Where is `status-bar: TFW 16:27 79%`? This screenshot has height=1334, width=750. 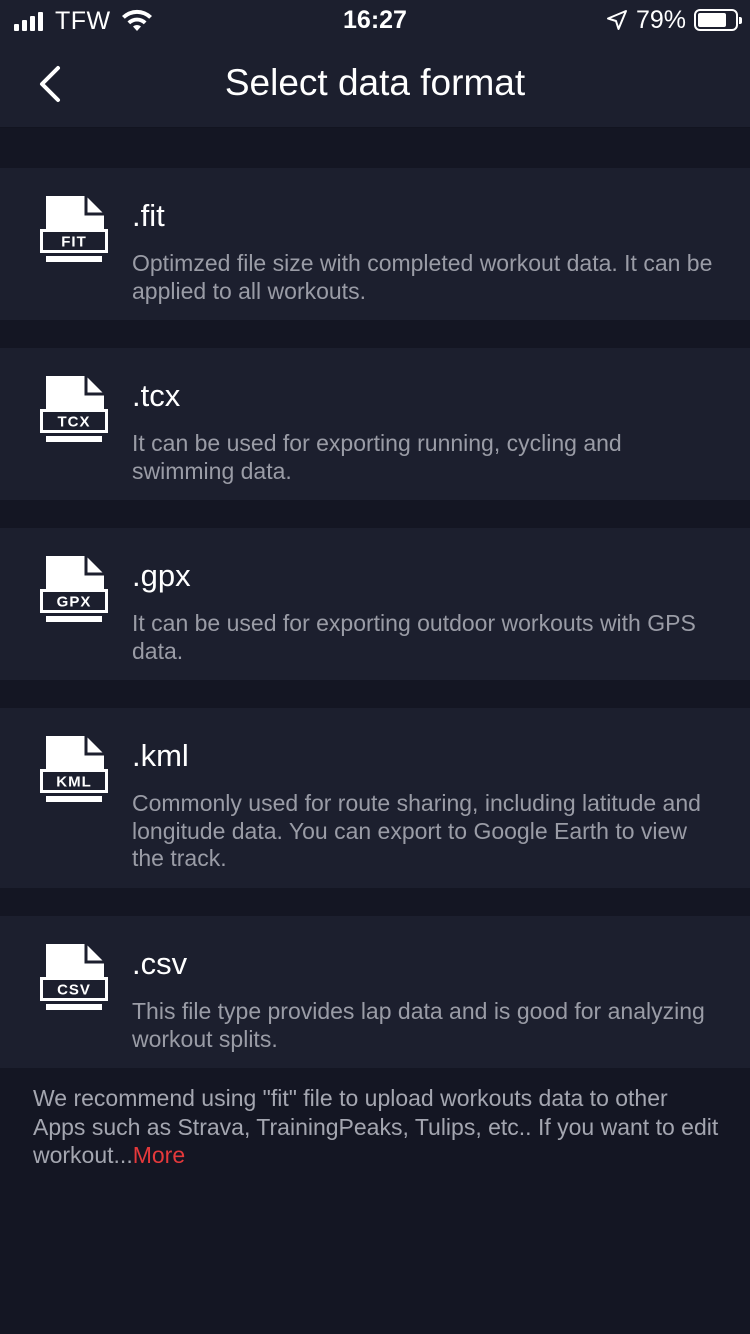
status-bar: TFW 16:27 79% is located at coordinates (375, 20).